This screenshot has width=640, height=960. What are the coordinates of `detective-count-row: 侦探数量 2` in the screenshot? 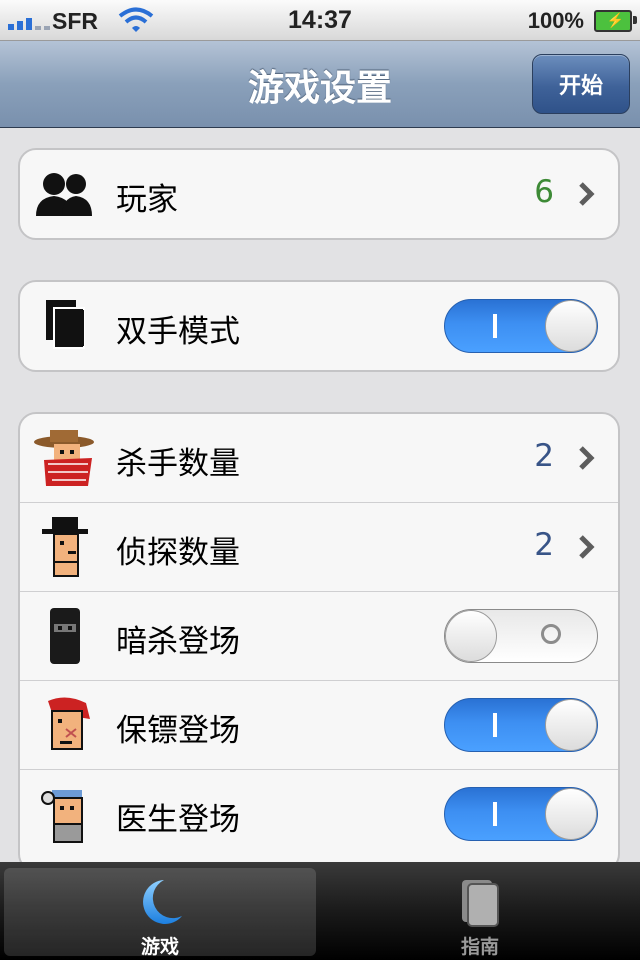 It's located at (319, 547).